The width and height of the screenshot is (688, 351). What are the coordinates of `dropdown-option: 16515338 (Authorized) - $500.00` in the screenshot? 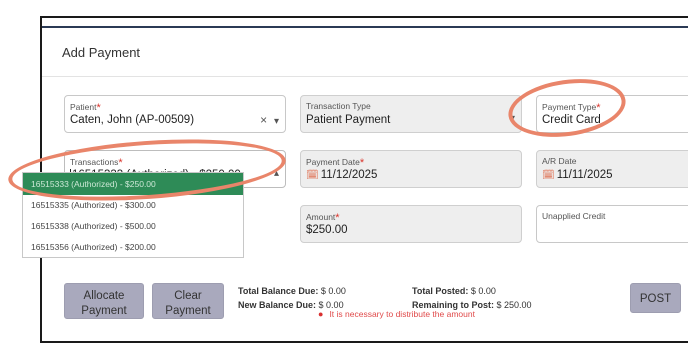 It's located at (133, 226).